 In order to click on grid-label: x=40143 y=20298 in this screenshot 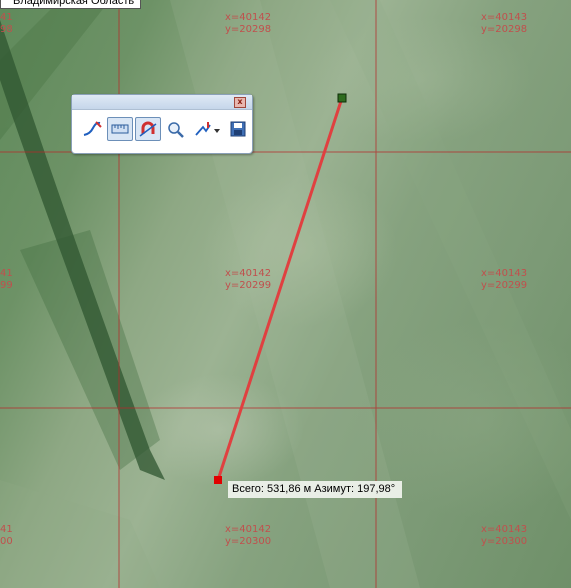, I will do `click(504, 23)`.